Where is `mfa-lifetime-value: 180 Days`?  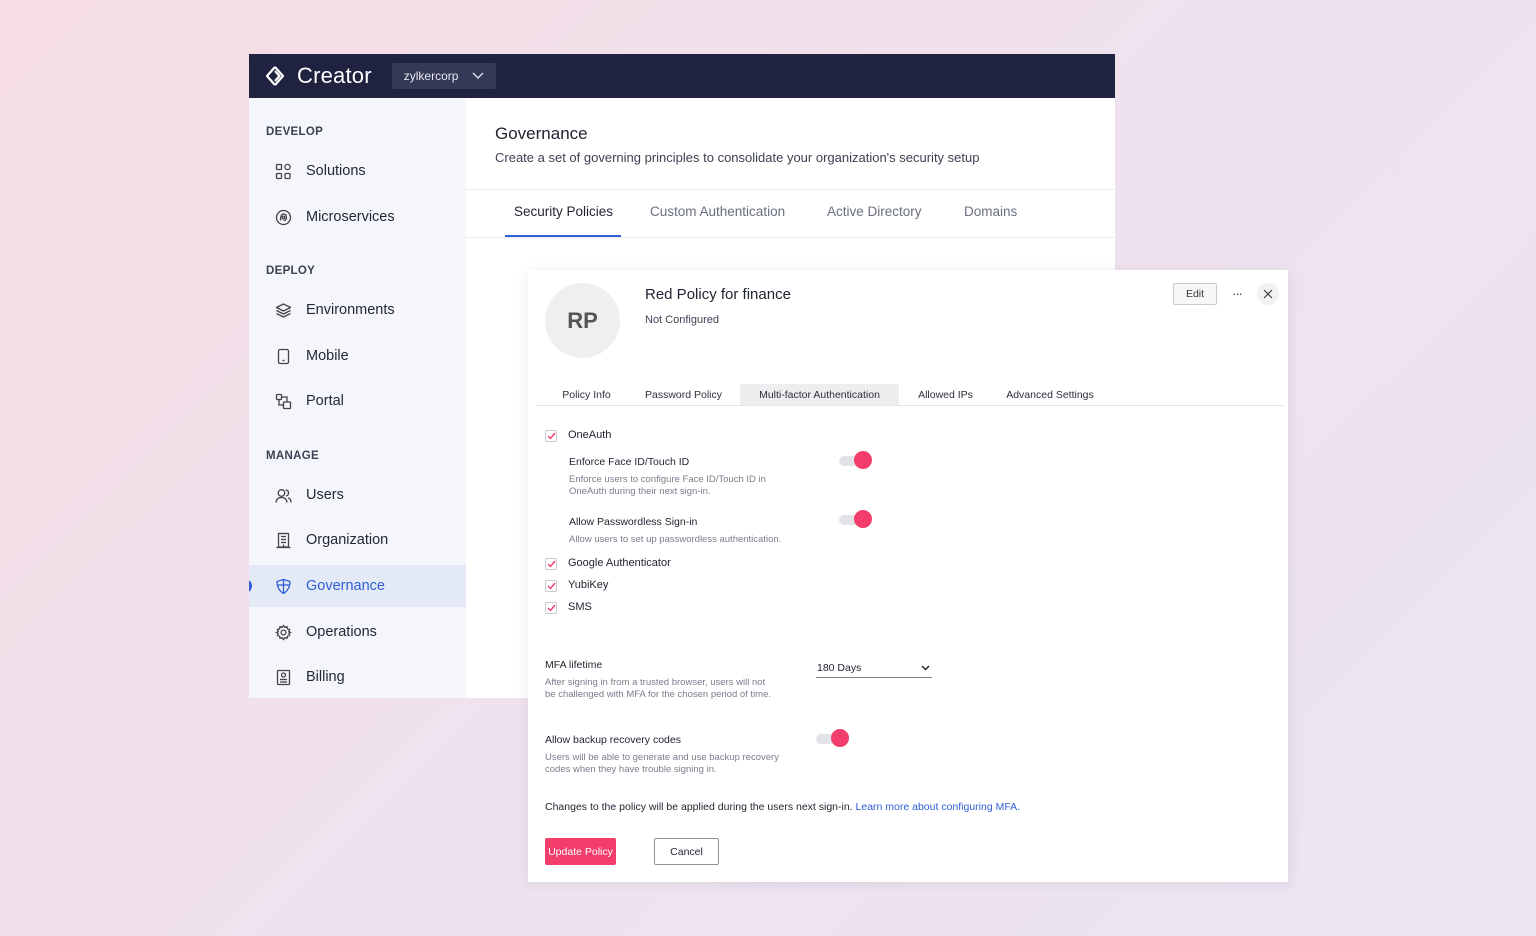 mfa-lifetime-value: 180 Days is located at coordinates (839, 667).